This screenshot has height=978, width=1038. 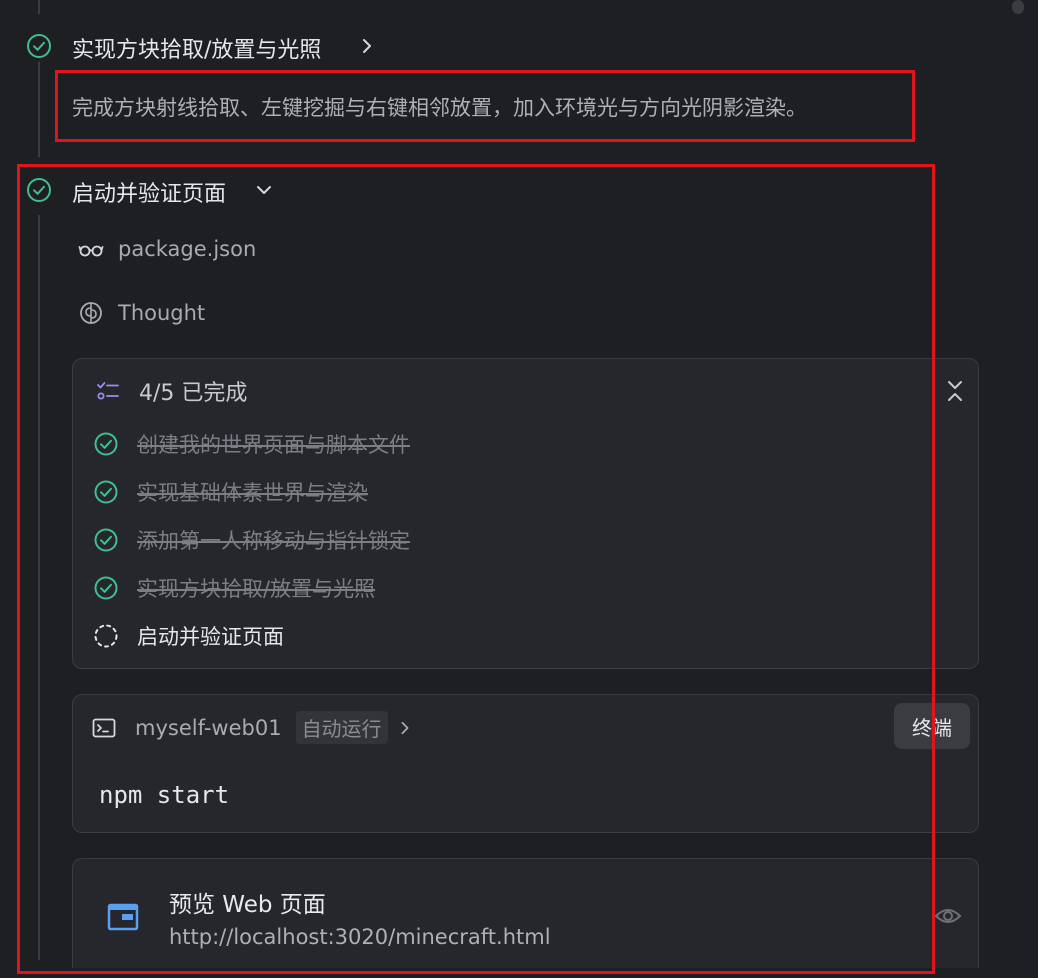 What do you see at coordinates (39, 7) in the screenshot?
I see `timeline-segment-top` at bounding box center [39, 7].